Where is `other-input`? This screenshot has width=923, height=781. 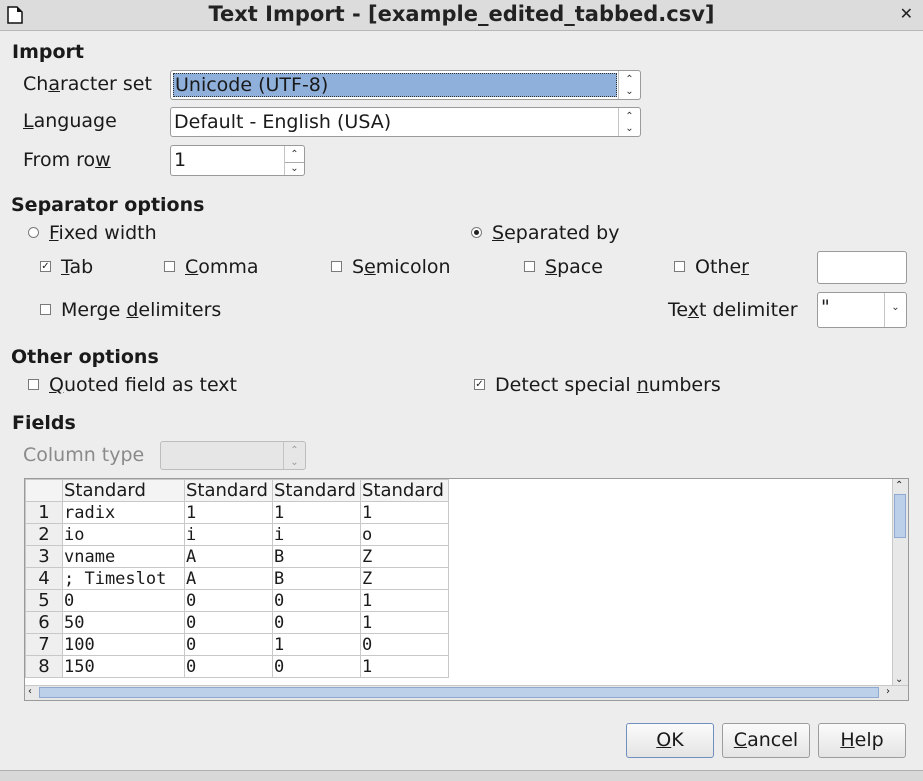 other-input is located at coordinates (862, 267).